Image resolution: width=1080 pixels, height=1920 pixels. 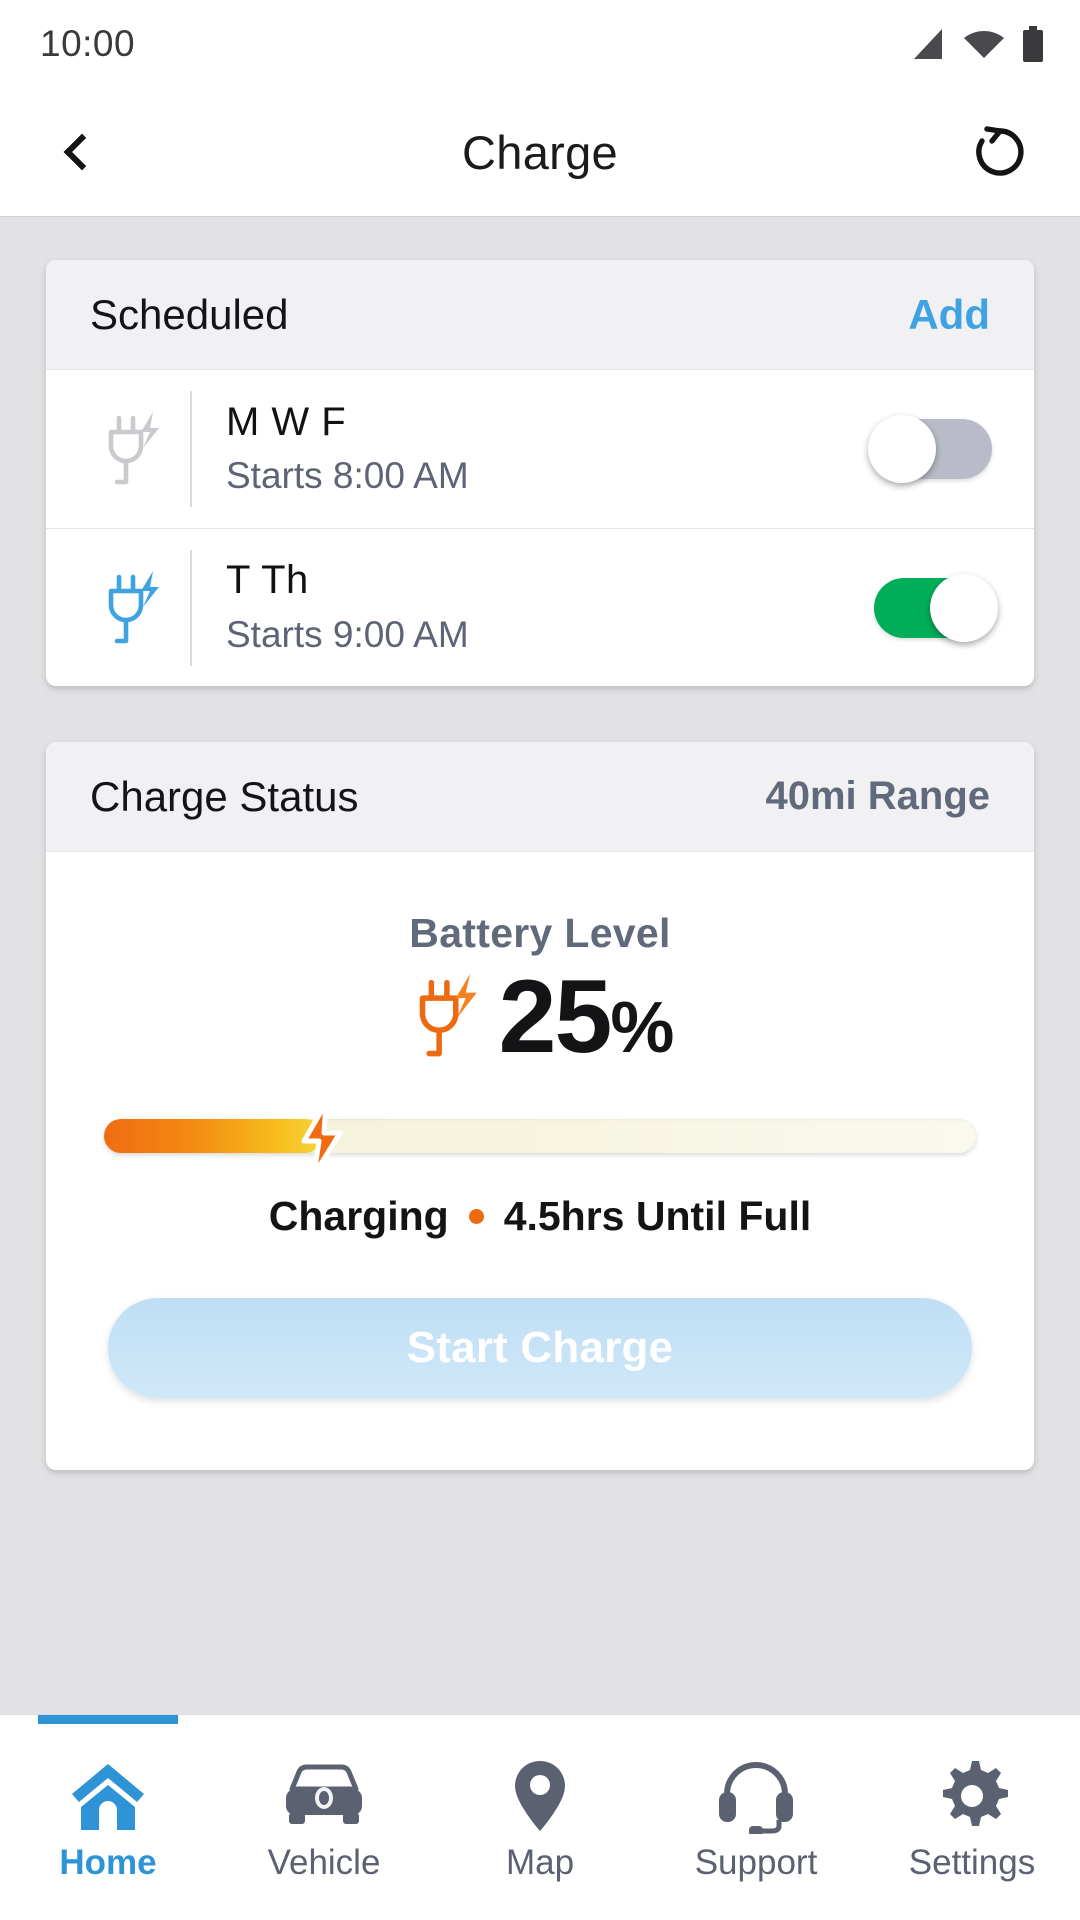 What do you see at coordinates (213, 1136) in the screenshot?
I see `progress-fill` at bounding box center [213, 1136].